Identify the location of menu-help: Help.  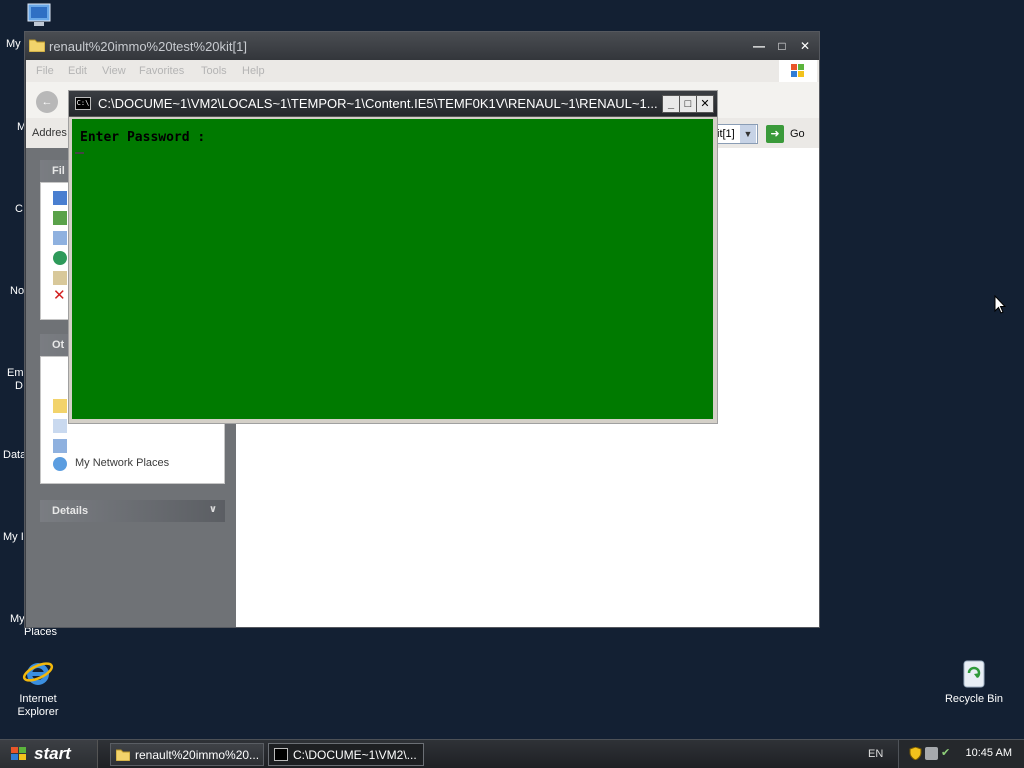
(253, 71).